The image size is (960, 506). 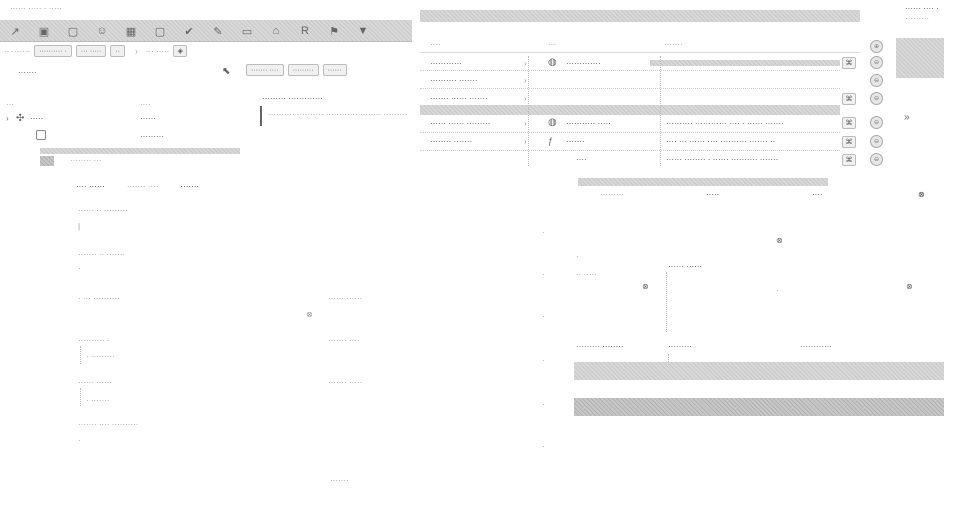 What do you see at coordinates (666, 302) in the screenshot?
I see `diagram-box` at bounding box center [666, 302].